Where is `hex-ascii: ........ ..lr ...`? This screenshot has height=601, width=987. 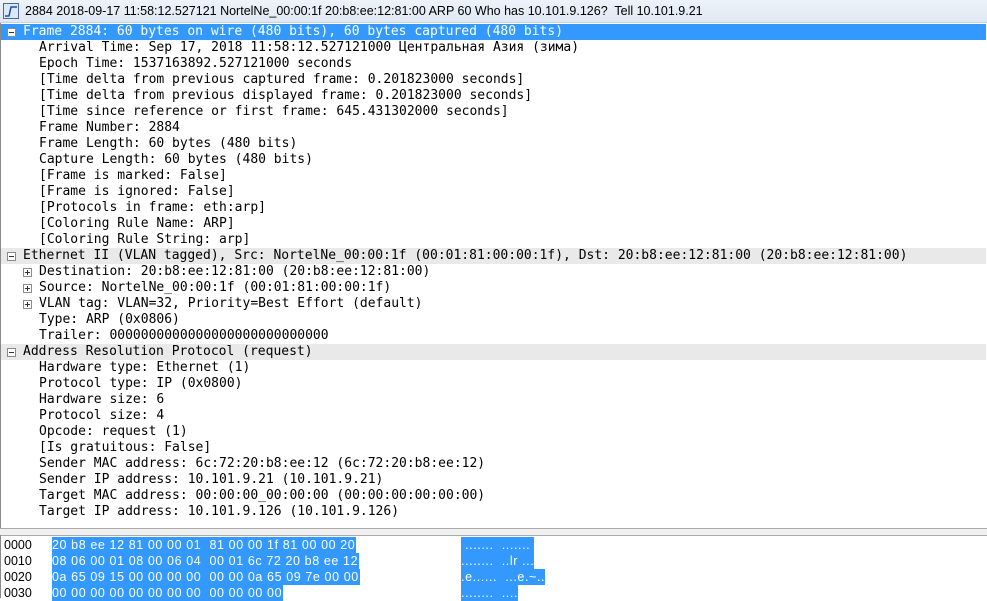
hex-ascii: ........ ..lr ... is located at coordinates (498, 561).